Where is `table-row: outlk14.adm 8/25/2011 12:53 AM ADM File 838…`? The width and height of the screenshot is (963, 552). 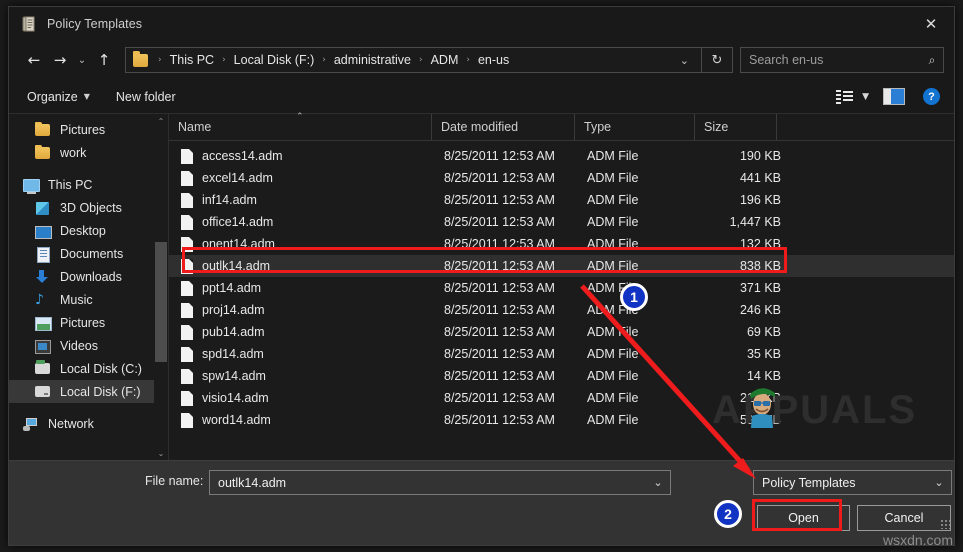 table-row: outlk14.adm 8/25/2011 12:53 AM ADM File 838… is located at coordinates (561, 266).